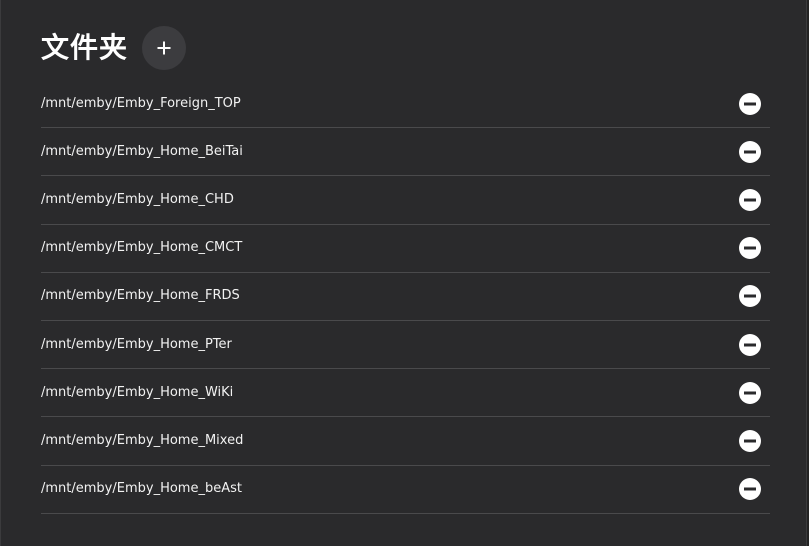 Image resolution: width=809 pixels, height=546 pixels. What do you see at coordinates (405, 345) in the screenshot?
I see `folder-row: /mnt/emby/Emby_Home_PTer` at bounding box center [405, 345].